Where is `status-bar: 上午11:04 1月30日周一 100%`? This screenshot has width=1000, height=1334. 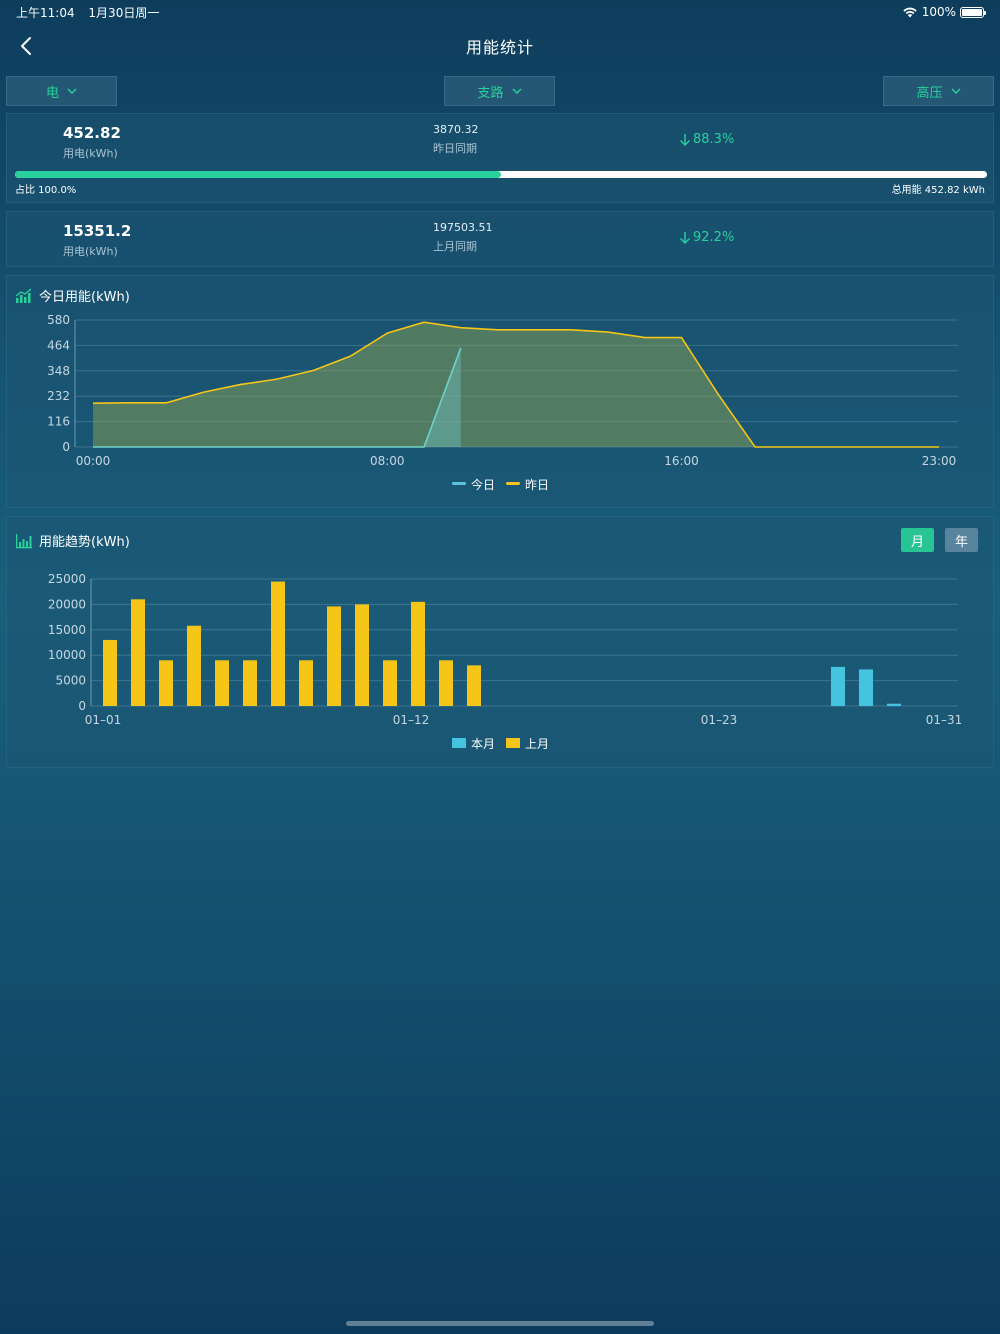 status-bar: 上午11:04 1月30日周一 100% is located at coordinates (500, 12).